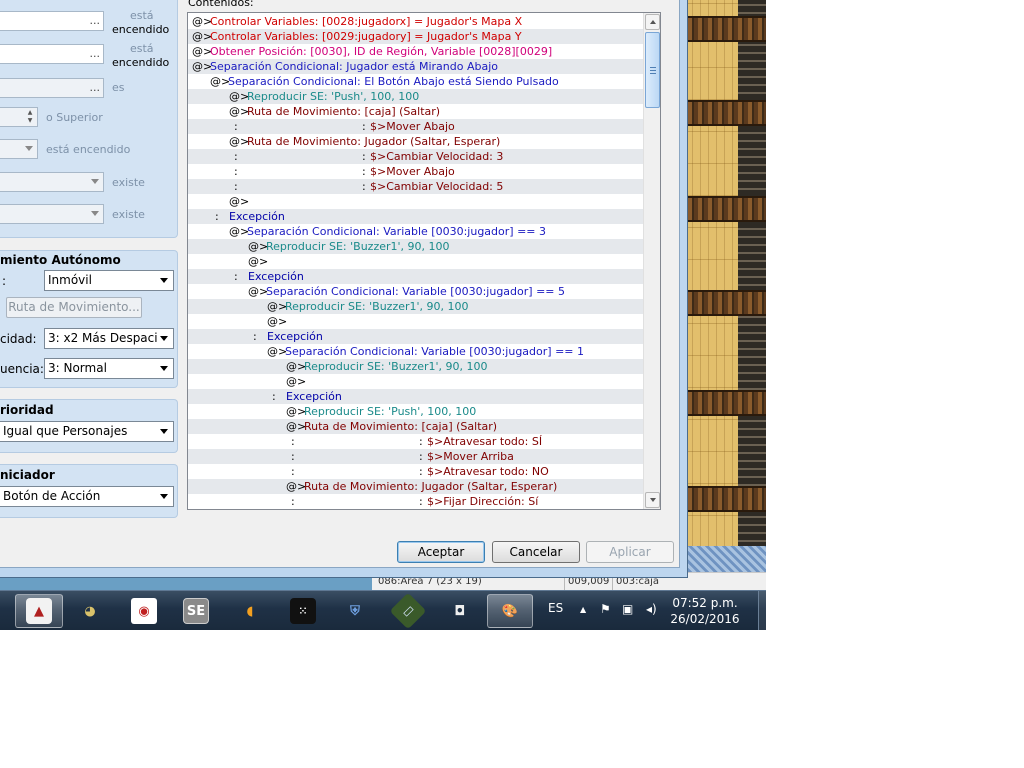  What do you see at coordinates (52, 214) in the screenshot?
I see `actor-dropdown` at bounding box center [52, 214].